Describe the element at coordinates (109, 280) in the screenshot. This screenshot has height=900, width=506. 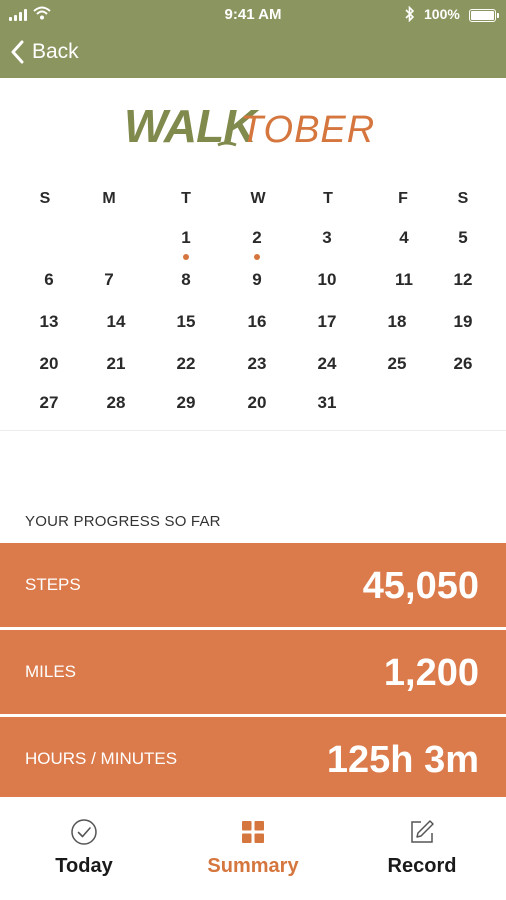
I see `calendar-day: 7` at that location.